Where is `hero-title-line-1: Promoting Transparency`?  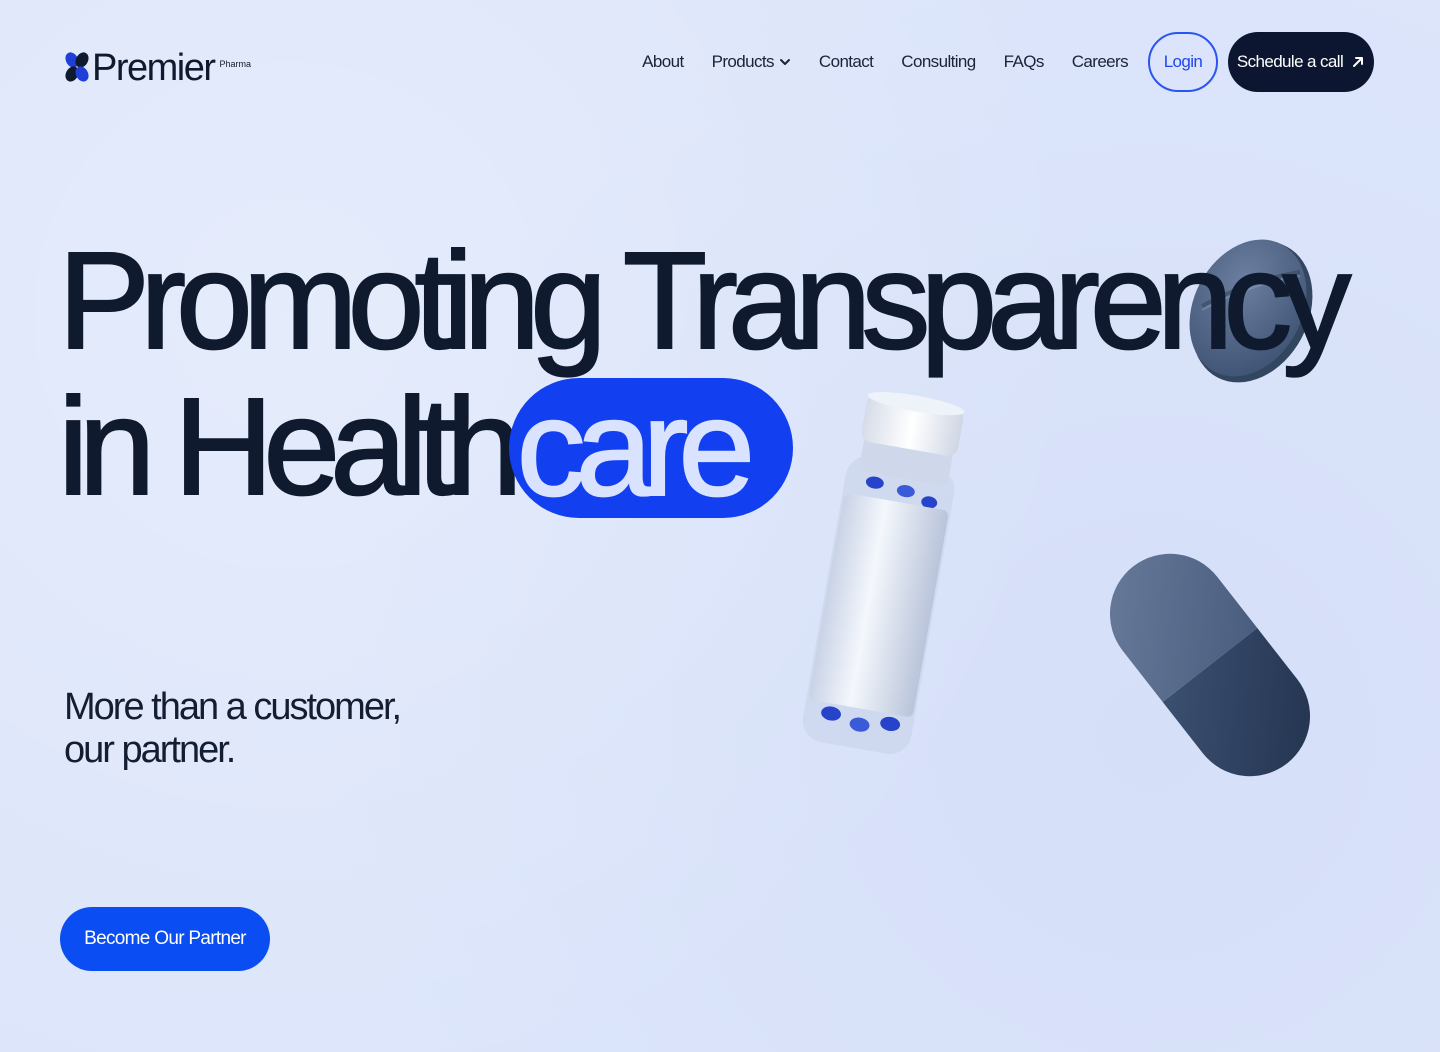 hero-title-line-1: Promoting Transparency is located at coordinates (704, 301).